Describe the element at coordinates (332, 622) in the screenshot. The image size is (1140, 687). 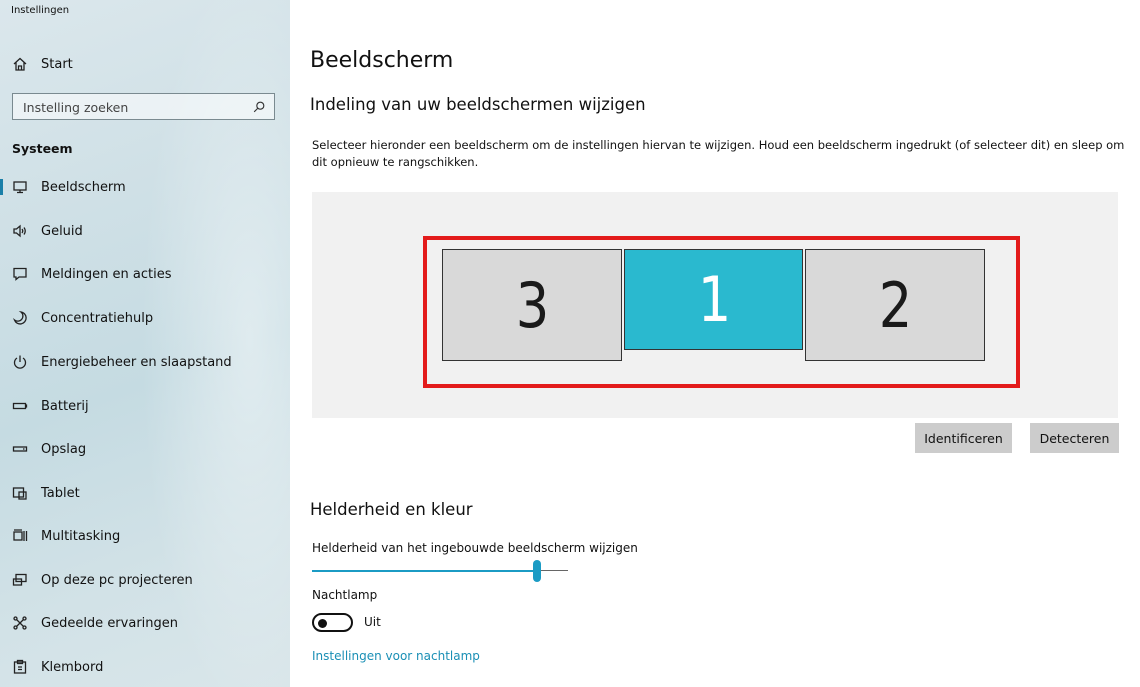
I see `nightlight-toggle` at that location.